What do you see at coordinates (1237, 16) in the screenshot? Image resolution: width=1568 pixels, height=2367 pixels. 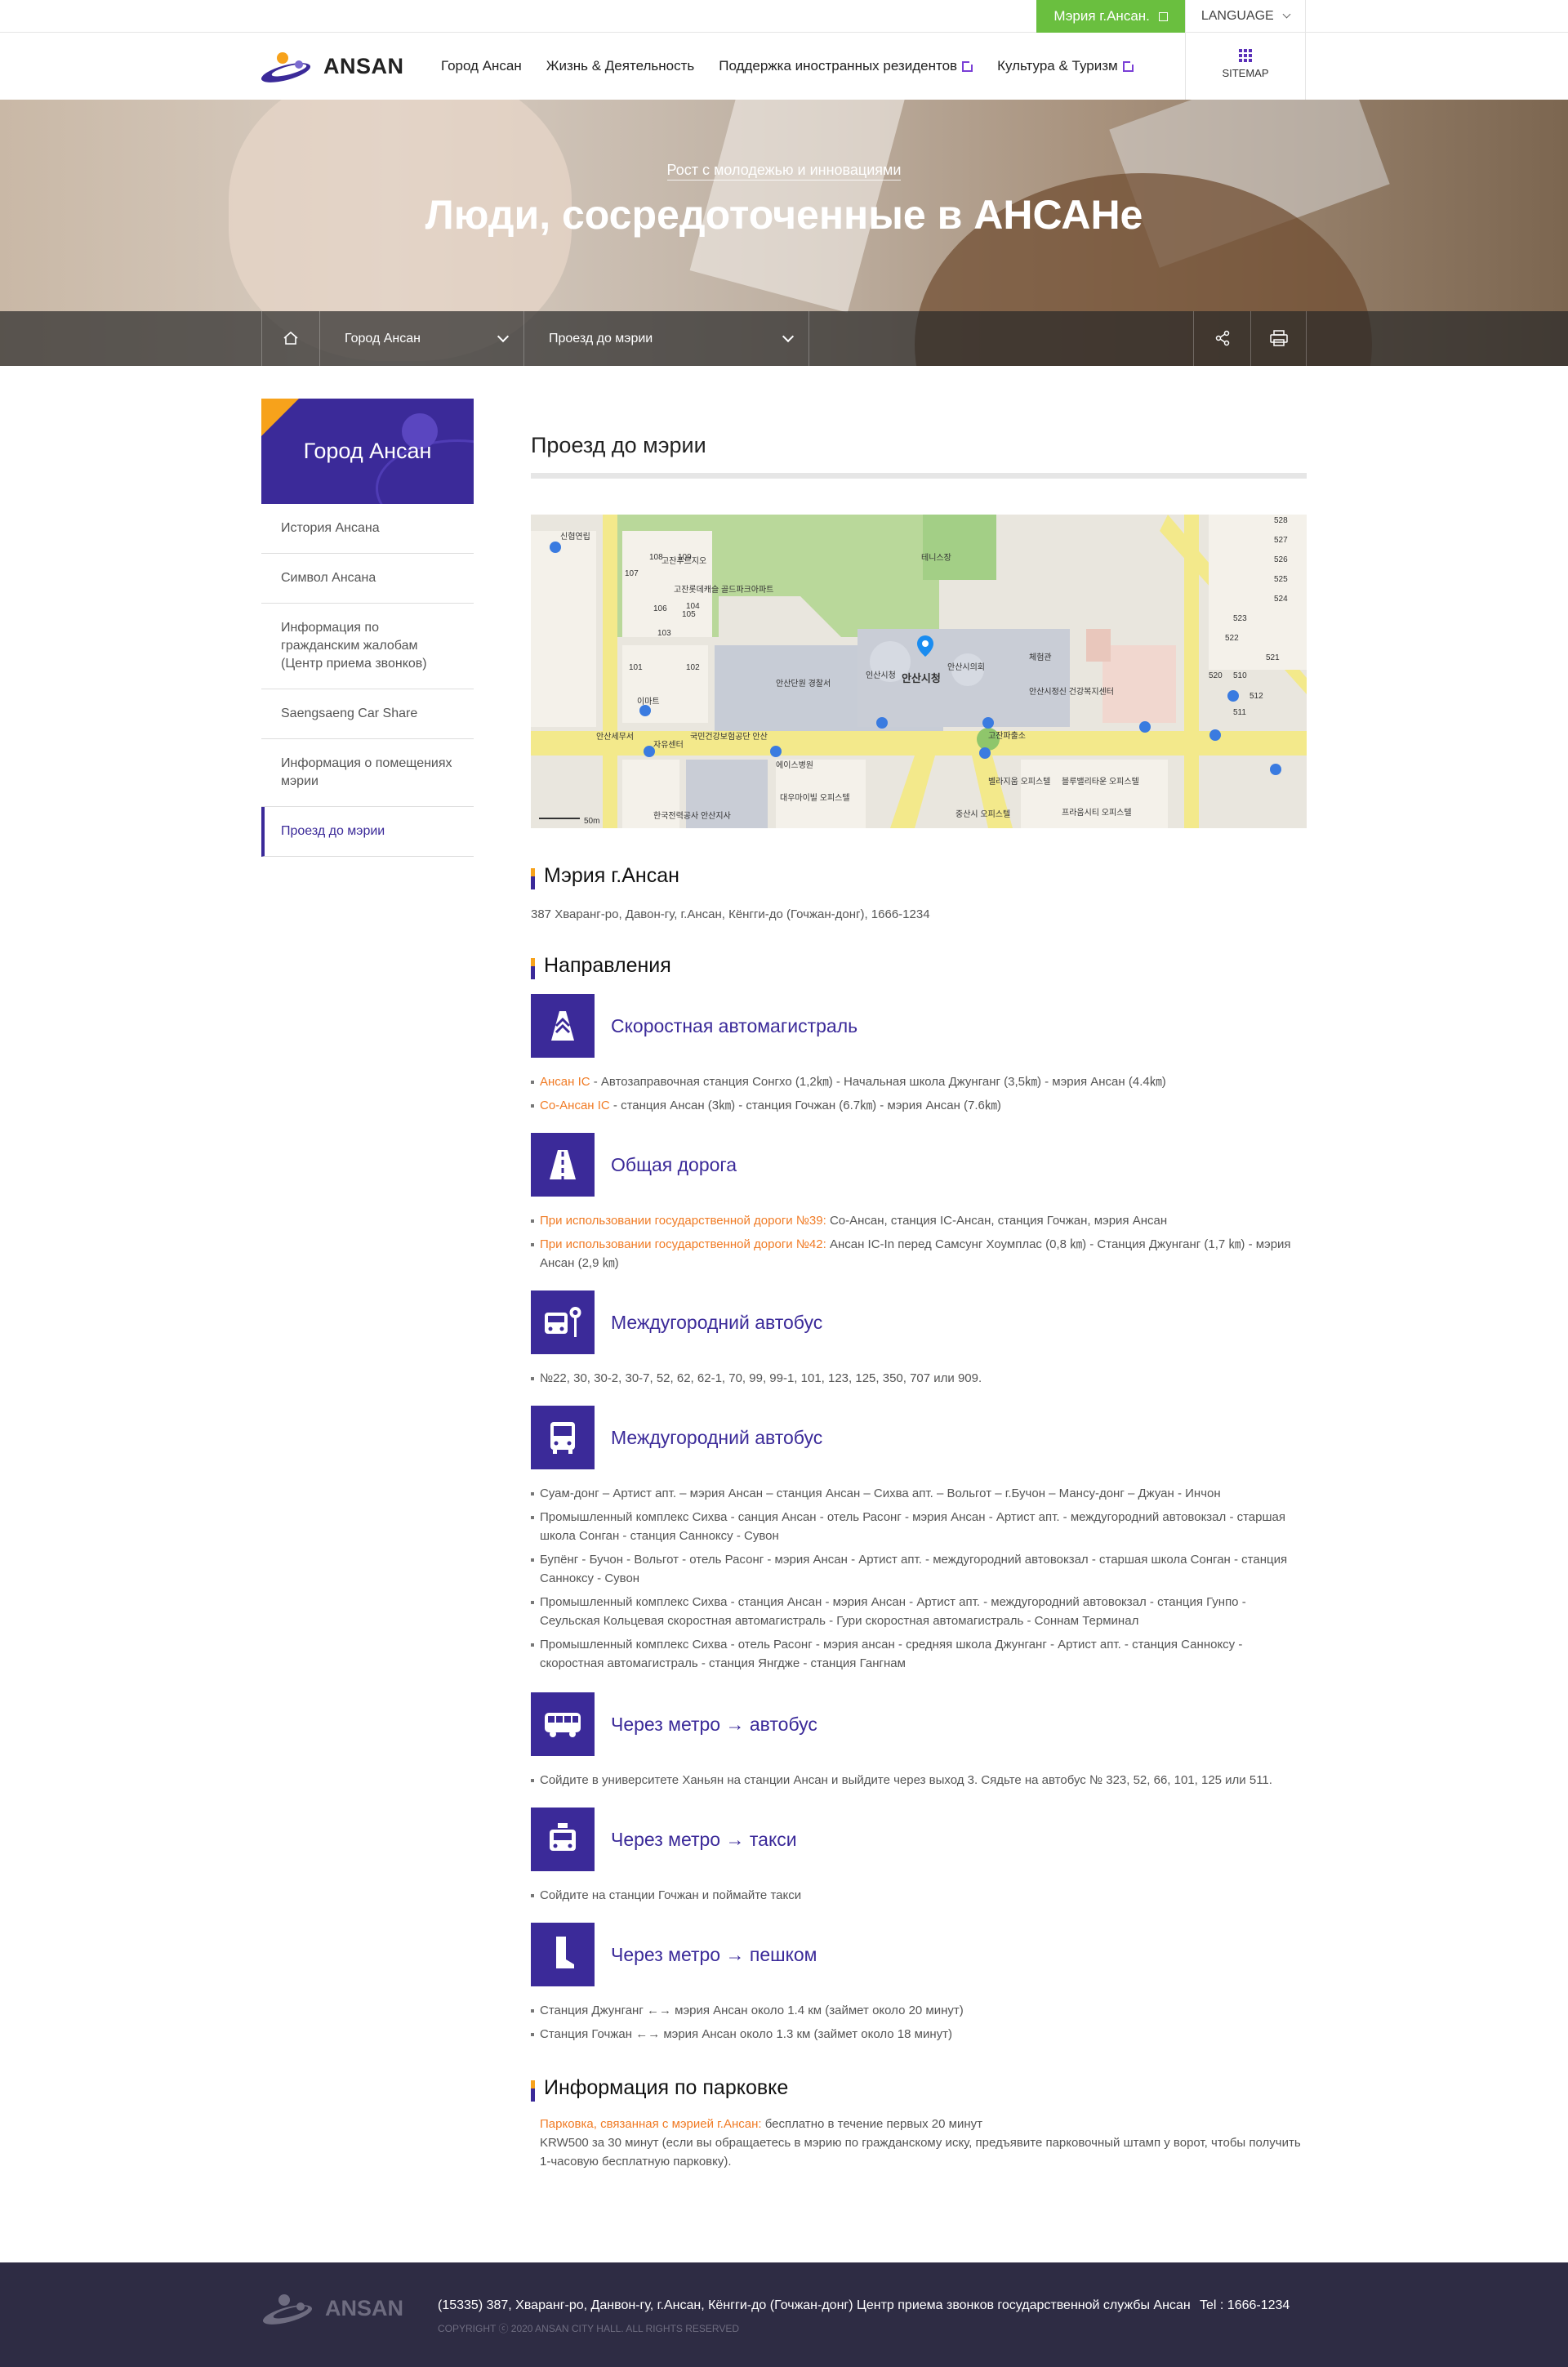 I see `language-label: LANGUAGE` at bounding box center [1237, 16].